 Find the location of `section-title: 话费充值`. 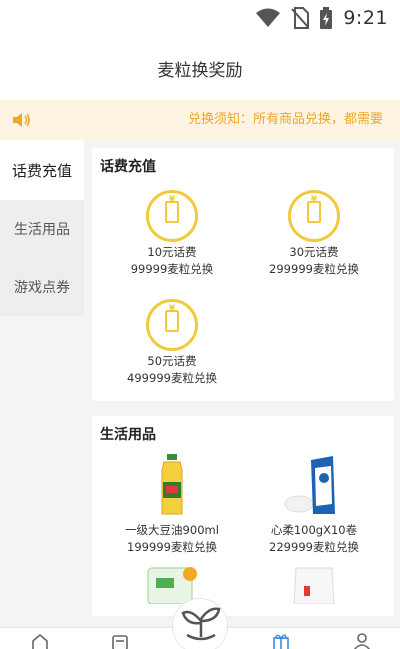

section-title: 话费充值 is located at coordinates (128, 167).